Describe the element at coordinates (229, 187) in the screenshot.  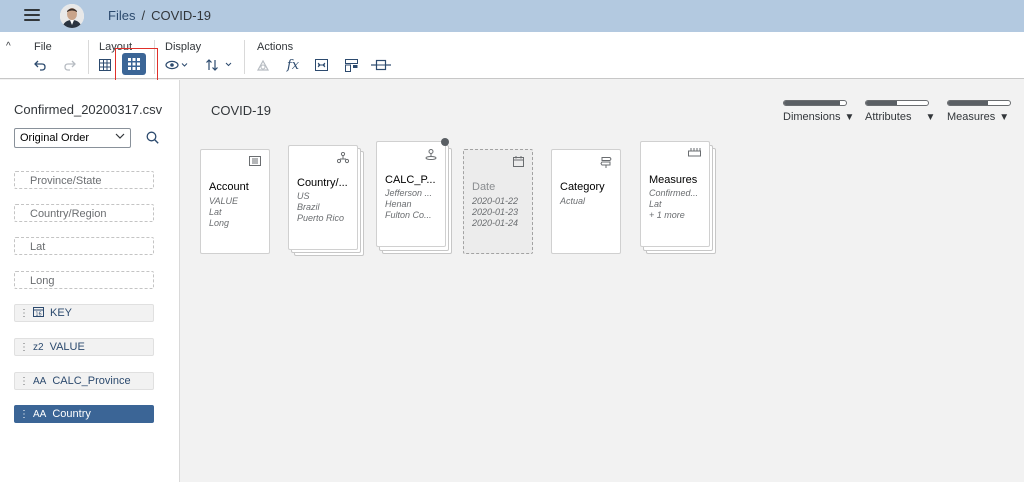
I see `card-title: Account` at that location.